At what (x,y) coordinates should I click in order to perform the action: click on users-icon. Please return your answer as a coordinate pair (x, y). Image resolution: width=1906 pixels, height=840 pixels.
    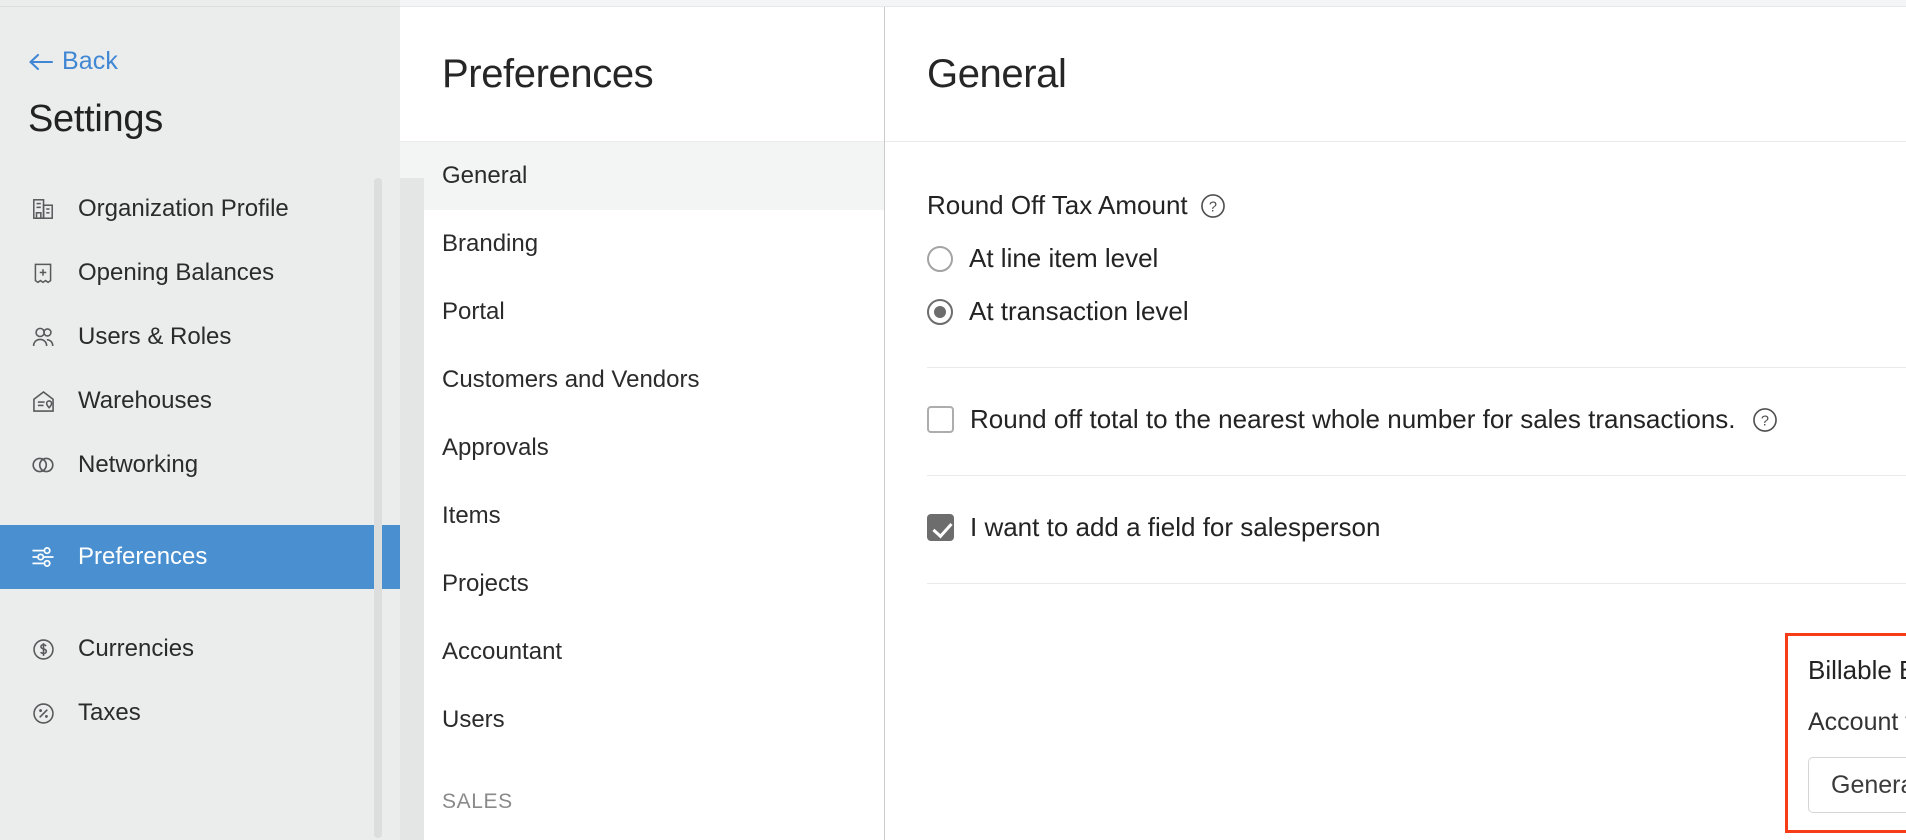
    Looking at the image, I should click on (43, 337).